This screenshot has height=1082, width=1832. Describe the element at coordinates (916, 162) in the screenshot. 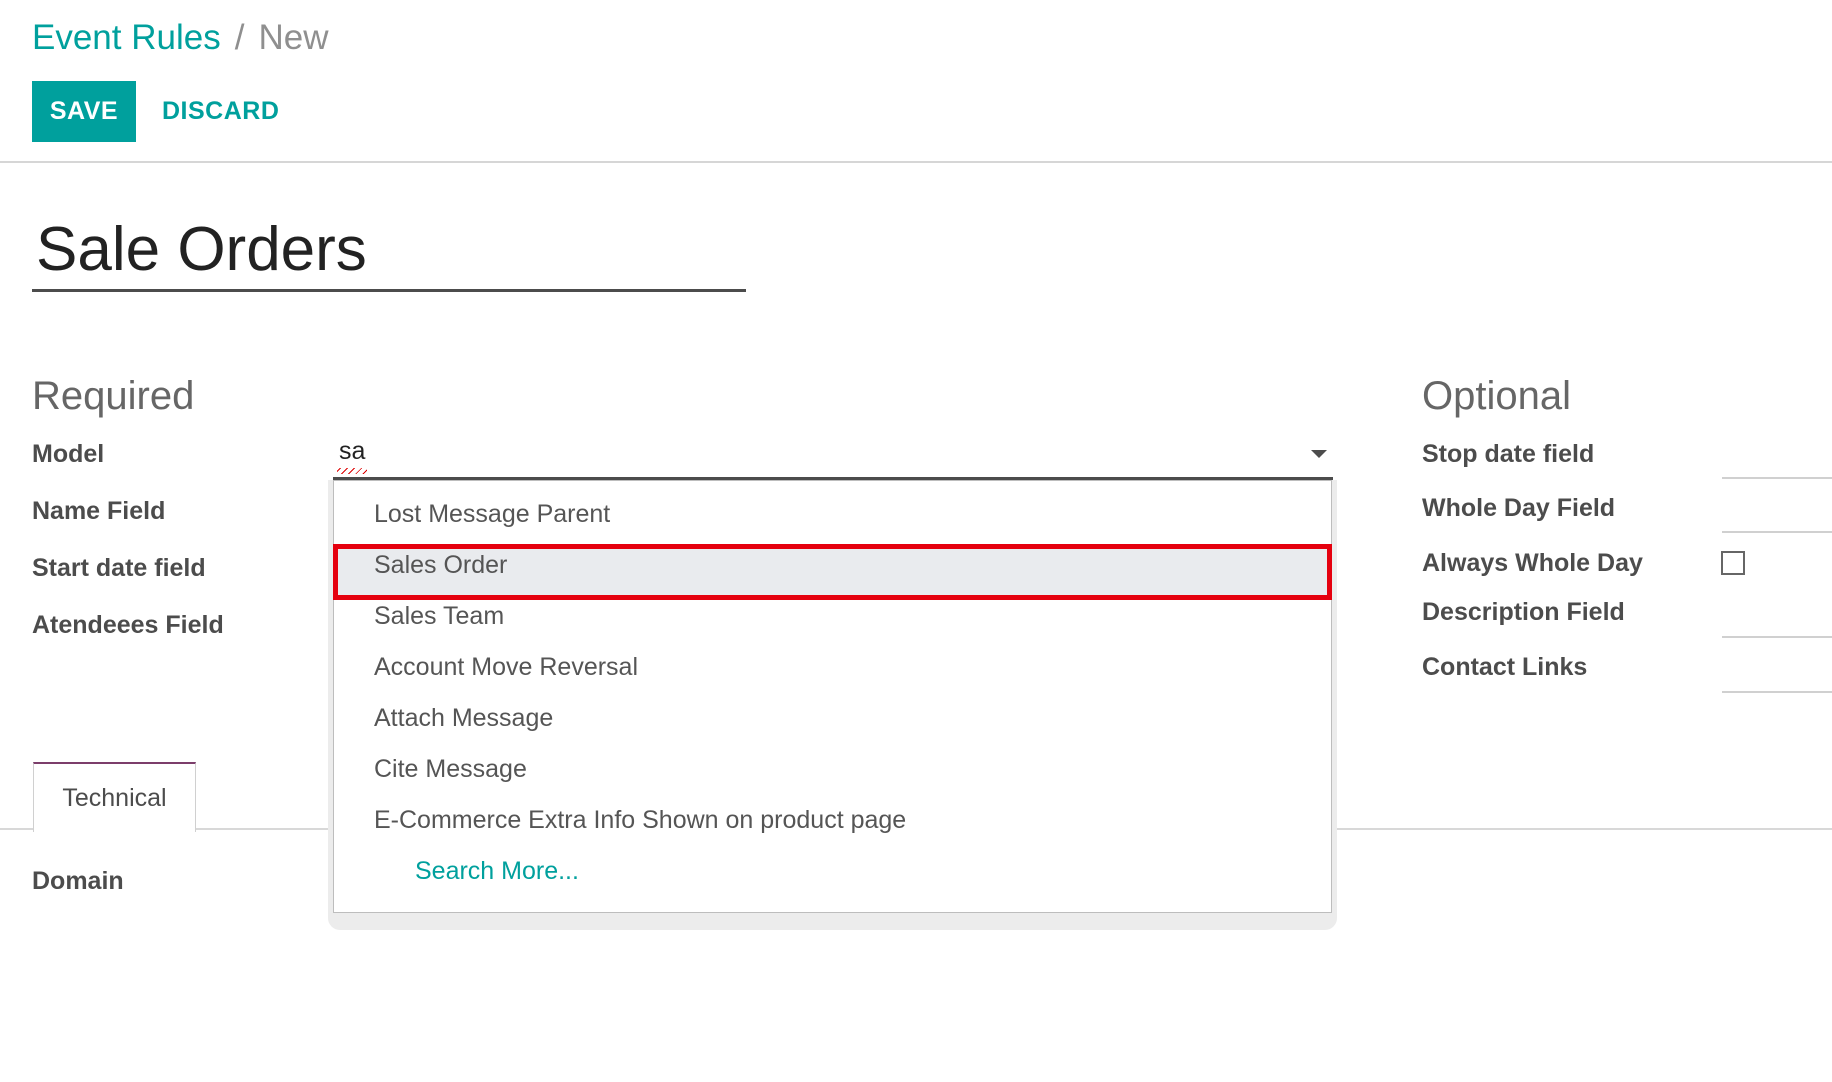

I see `header-divider` at that location.